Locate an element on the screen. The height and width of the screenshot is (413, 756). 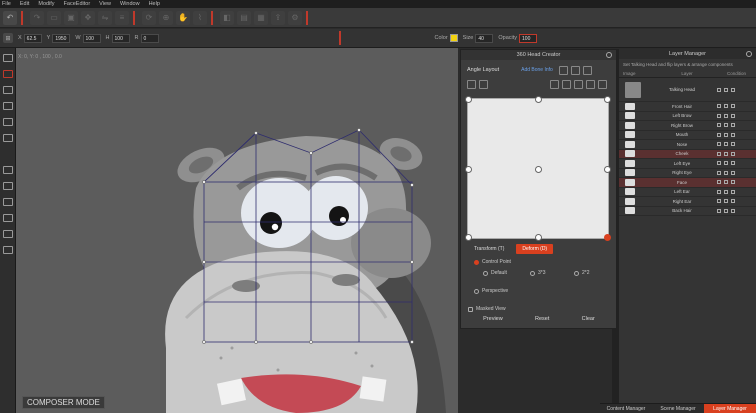
sprite-editor-icon is located at coordinates (7, 74).